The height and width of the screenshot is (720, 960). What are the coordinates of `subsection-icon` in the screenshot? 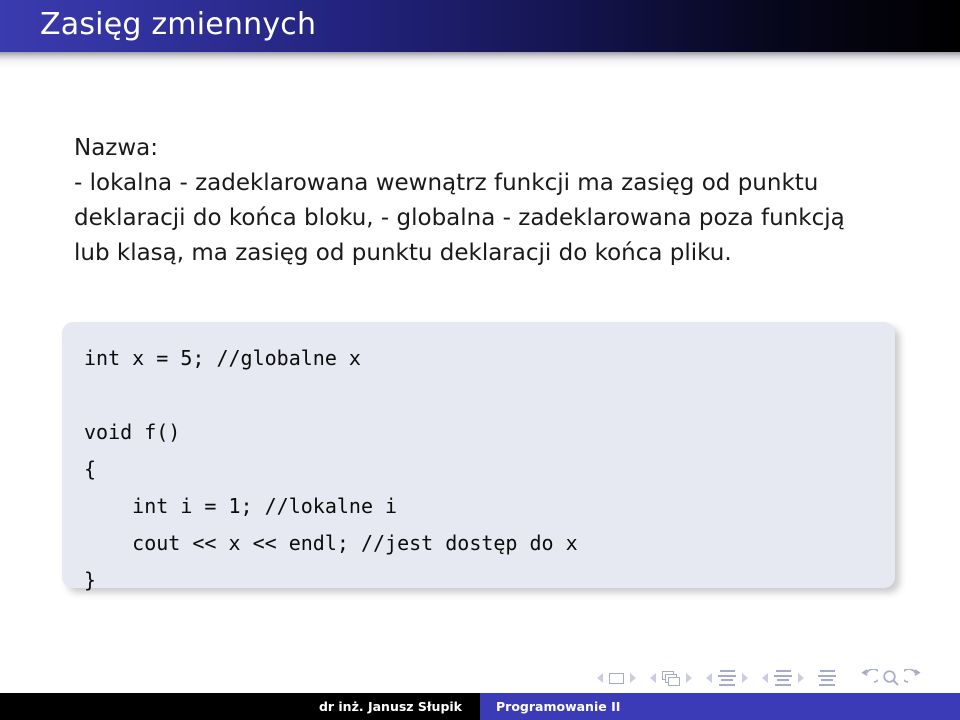 It's located at (727, 678).